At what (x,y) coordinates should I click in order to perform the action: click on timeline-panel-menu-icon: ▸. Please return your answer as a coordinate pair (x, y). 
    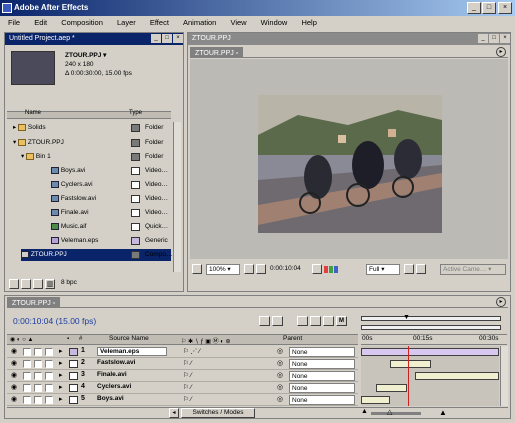
    Looking at the image, I should click on (501, 302).